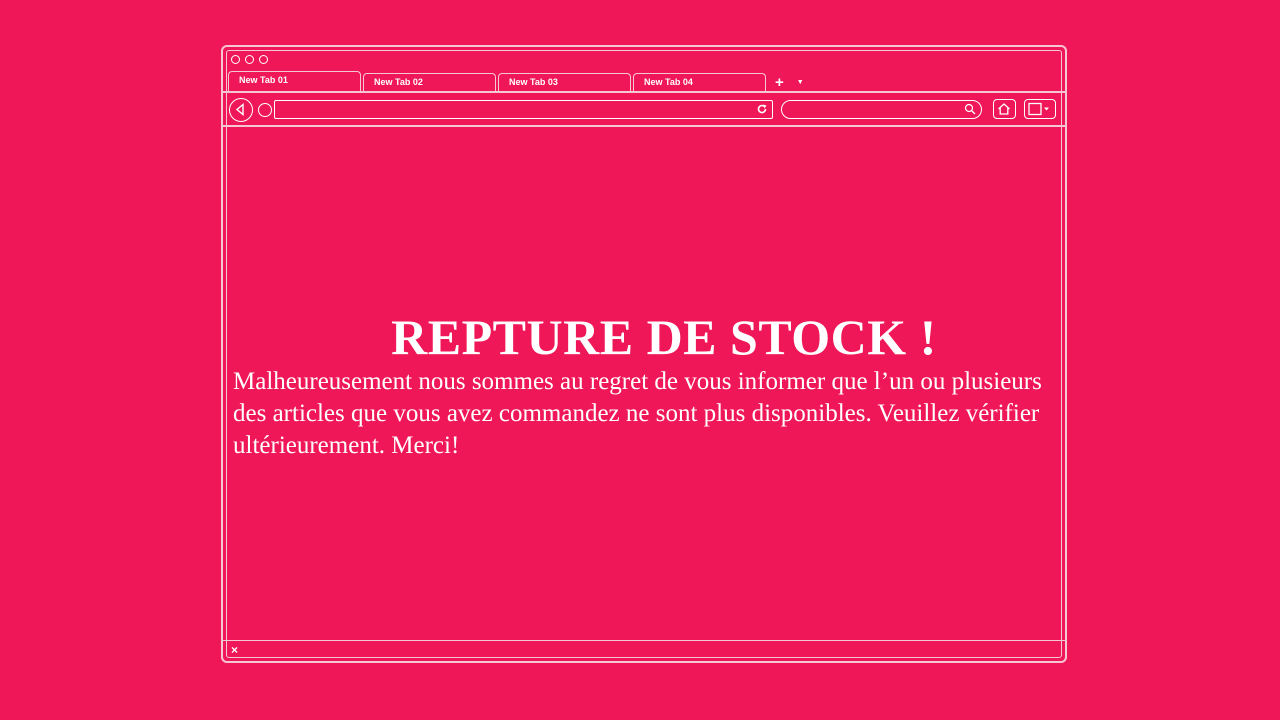 This screenshot has width=1280, height=720. I want to click on tab-new-tab-01: New Tab 01, so click(294, 81).